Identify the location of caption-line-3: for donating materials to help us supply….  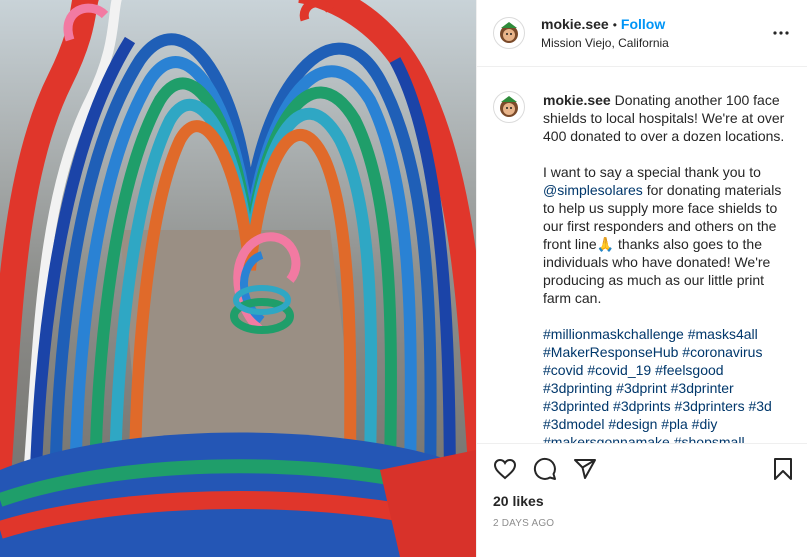
(664, 244).